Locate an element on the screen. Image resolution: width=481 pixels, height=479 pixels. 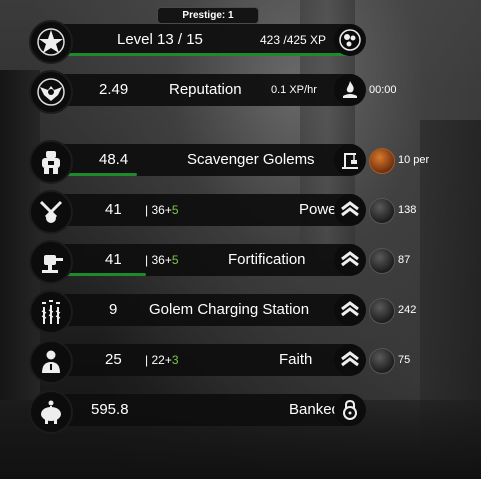
bank-lock-button is located at coordinates (350, 410).